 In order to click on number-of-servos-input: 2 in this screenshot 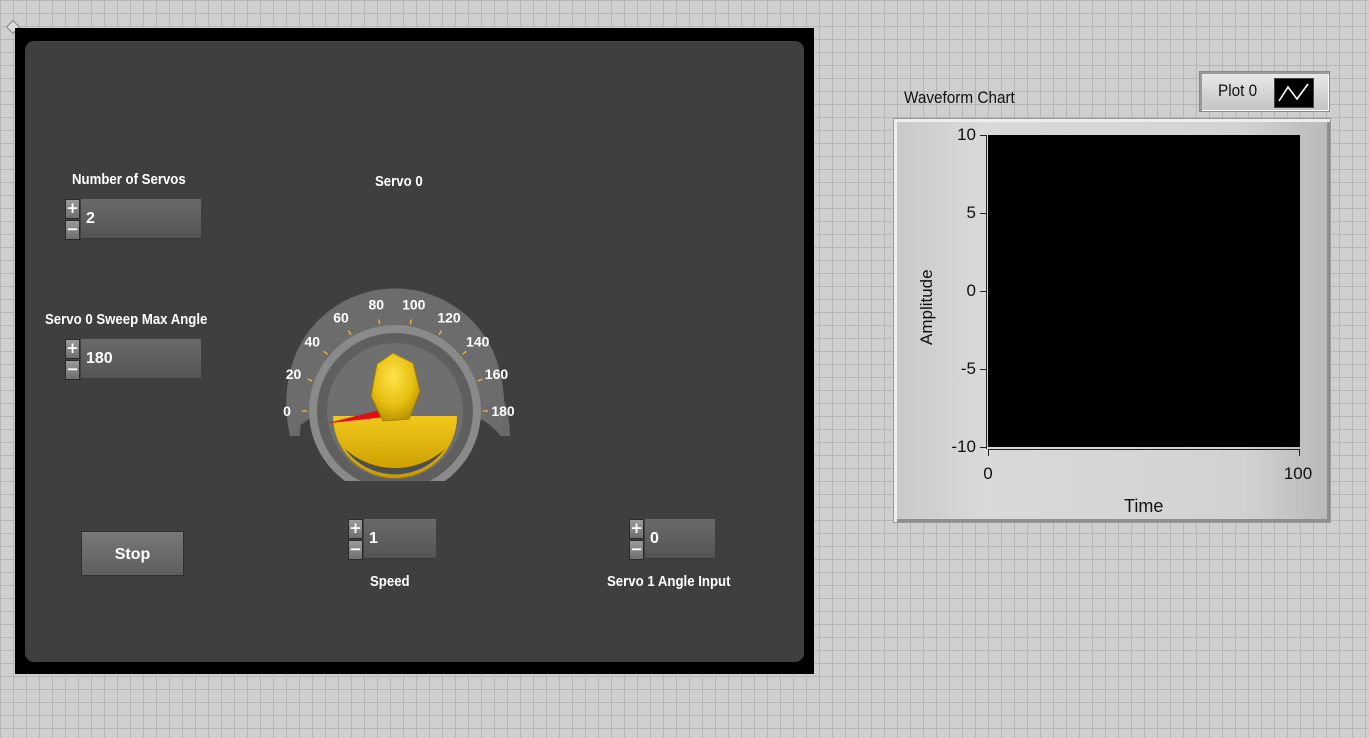, I will do `click(141, 219)`.